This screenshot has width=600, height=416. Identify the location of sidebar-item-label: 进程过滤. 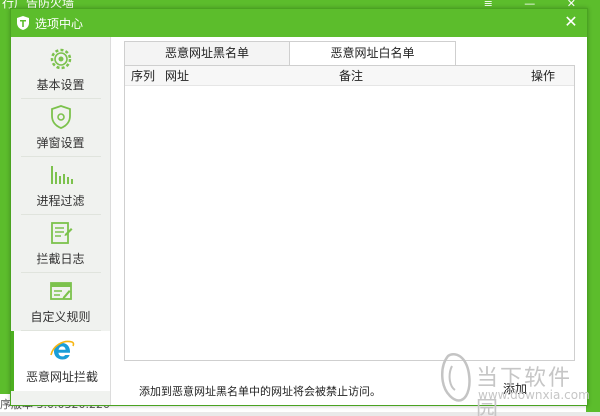
(60, 200).